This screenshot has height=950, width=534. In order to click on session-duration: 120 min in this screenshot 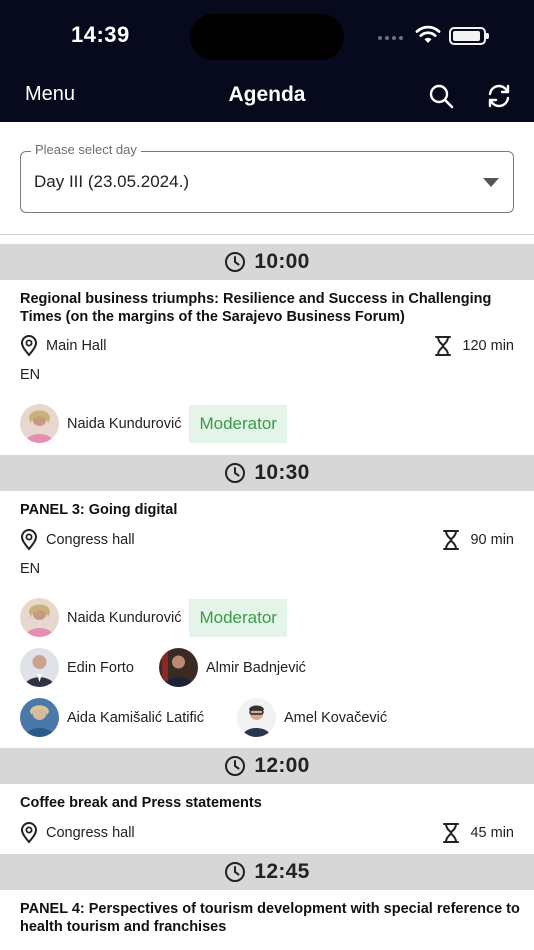, I will do `click(474, 346)`.